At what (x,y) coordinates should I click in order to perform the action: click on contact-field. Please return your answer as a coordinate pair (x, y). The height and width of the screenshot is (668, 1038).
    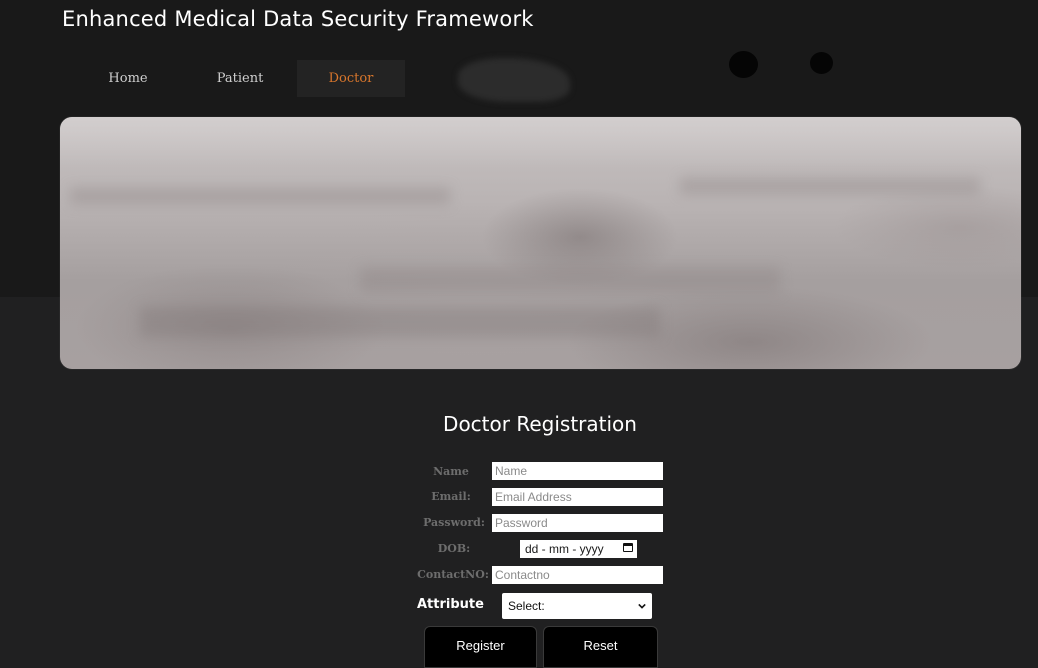
    Looking at the image, I should click on (577, 575).